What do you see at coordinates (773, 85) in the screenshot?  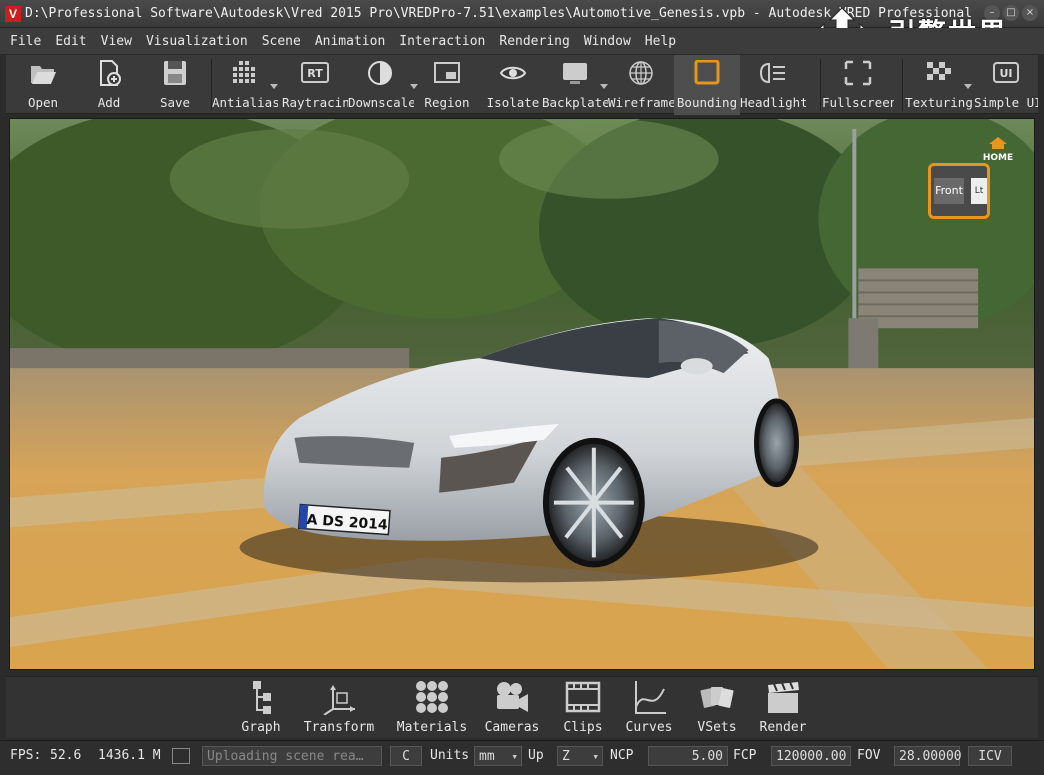 I see `headlight-button: Headlight` at bounding box center [773, 85].